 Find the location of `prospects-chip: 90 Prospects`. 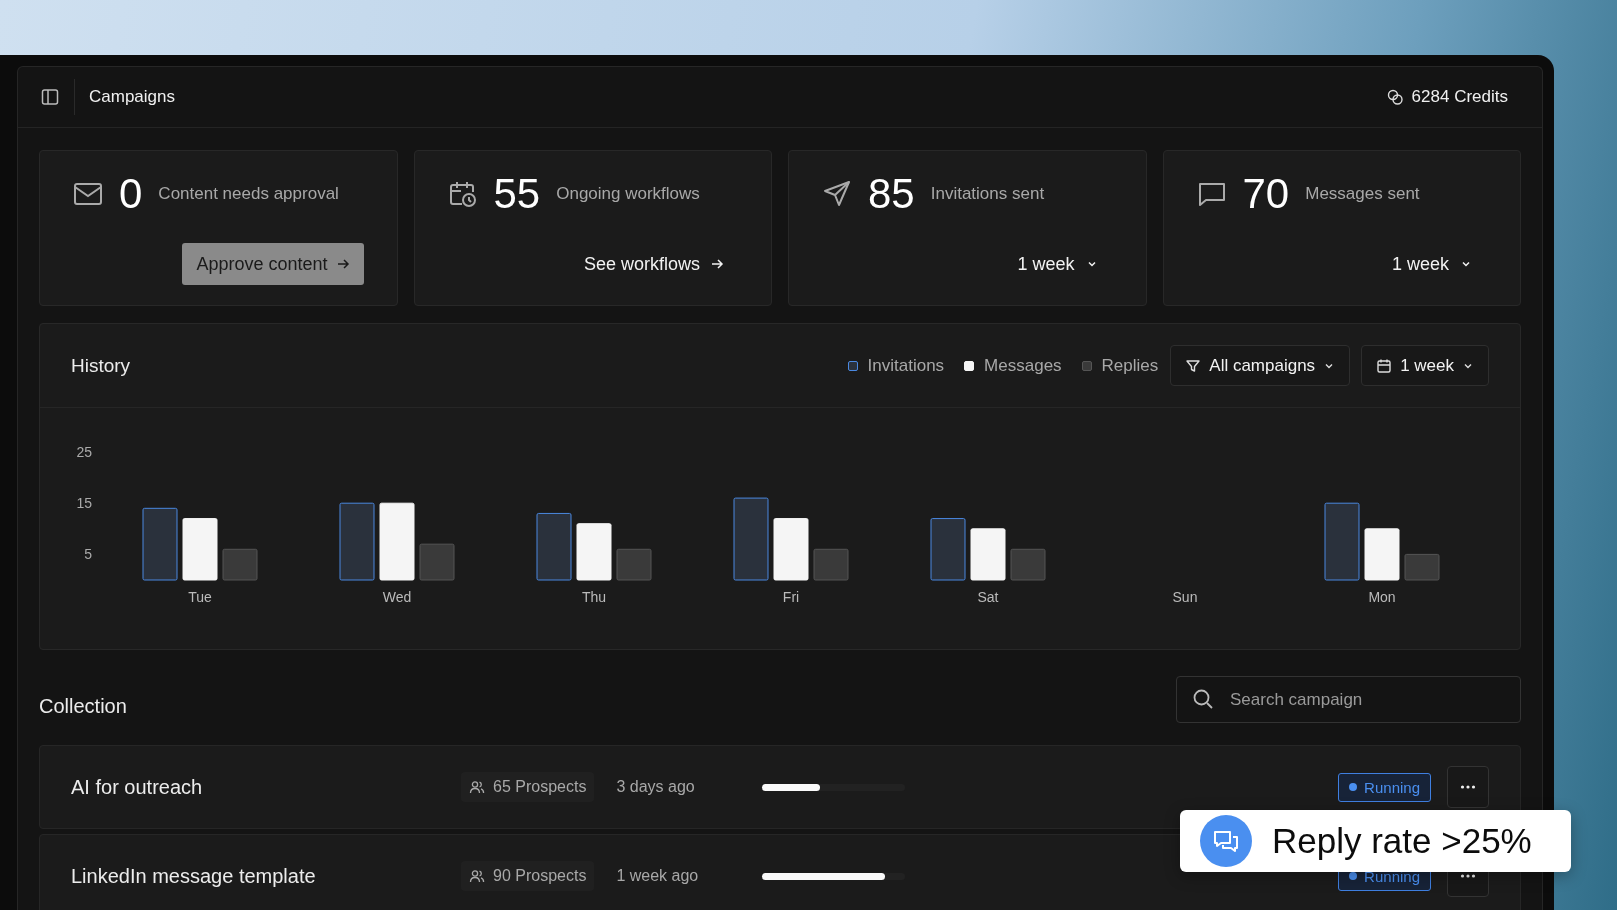

prospects-chip: 90 Prospects is located at coordinates (528, 876).